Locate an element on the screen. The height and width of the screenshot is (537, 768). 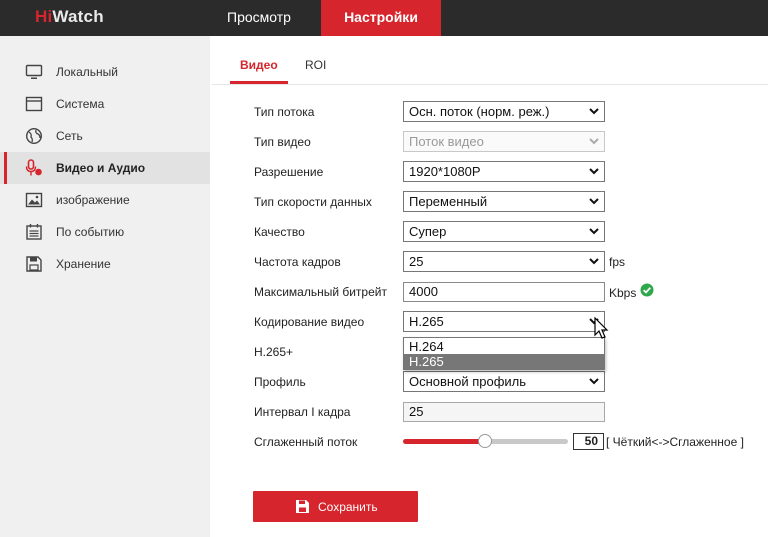
sidebar-item-video-audio: Видео и Аудио is located at coordinates (105, 168).